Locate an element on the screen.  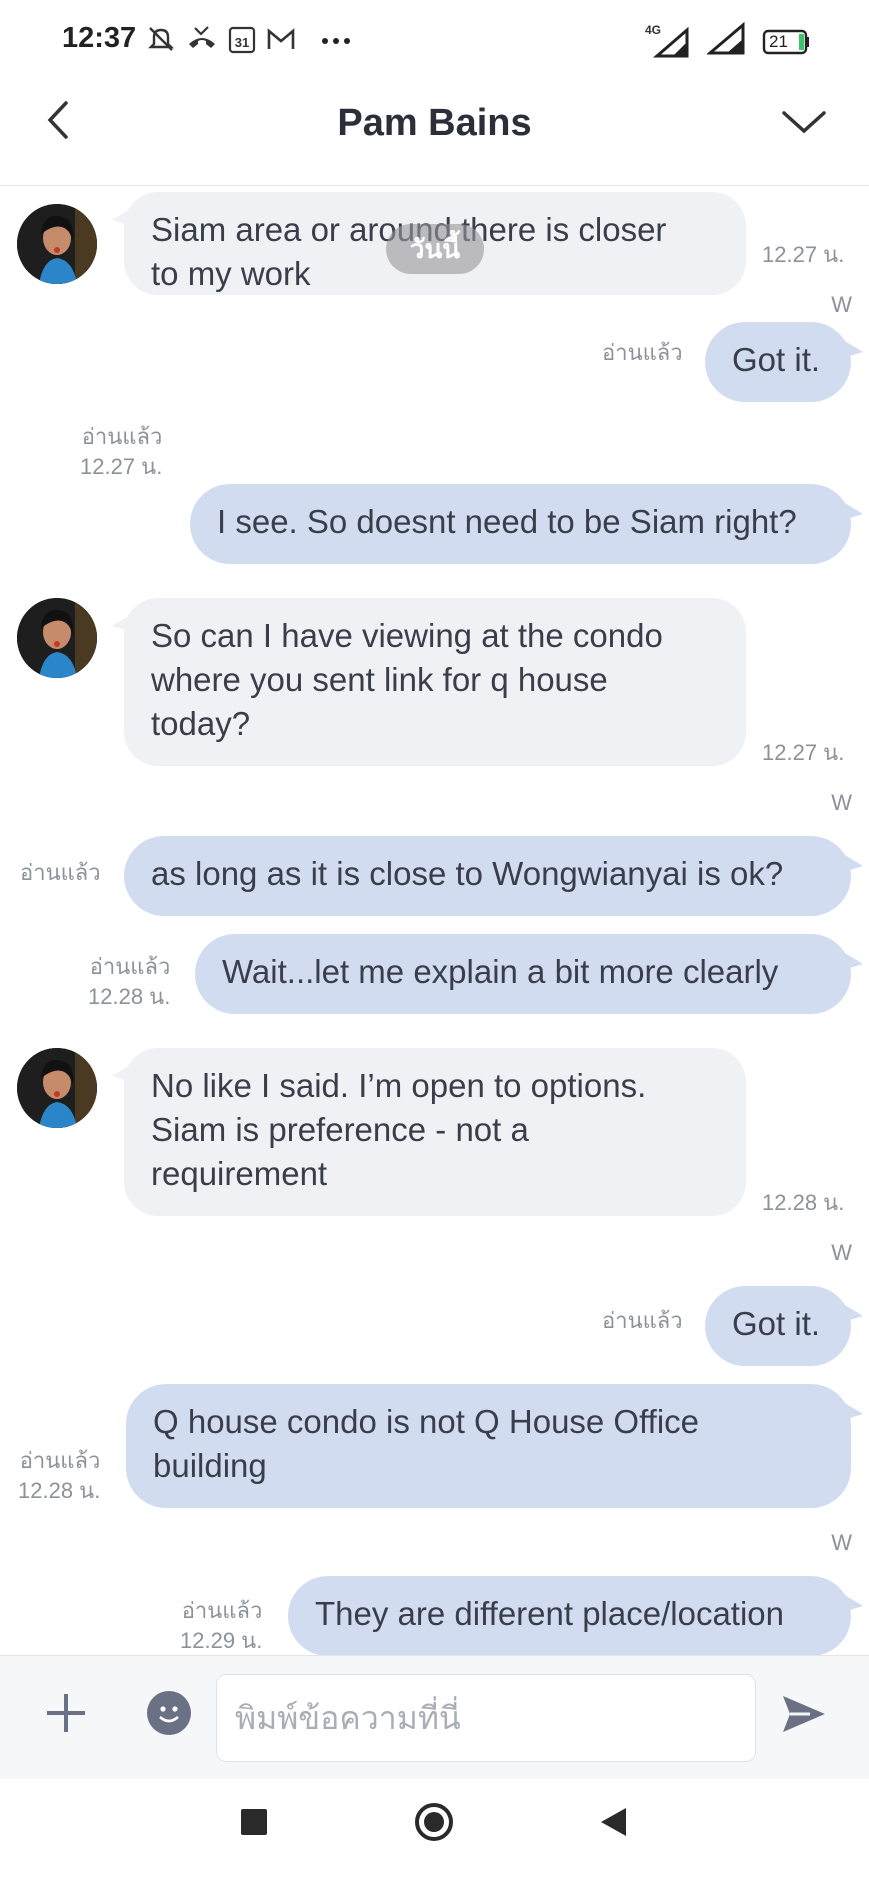
send-icon is located at coordinates (804, 1714).